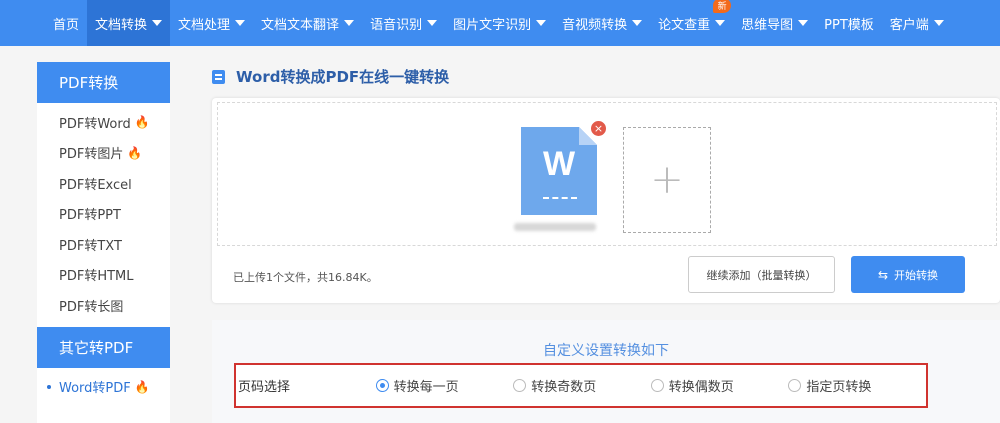  What do you see at coordinates (909, 25) in the screenshot?
I see `nav-label: 客户端` at bounding box center [909, 25].